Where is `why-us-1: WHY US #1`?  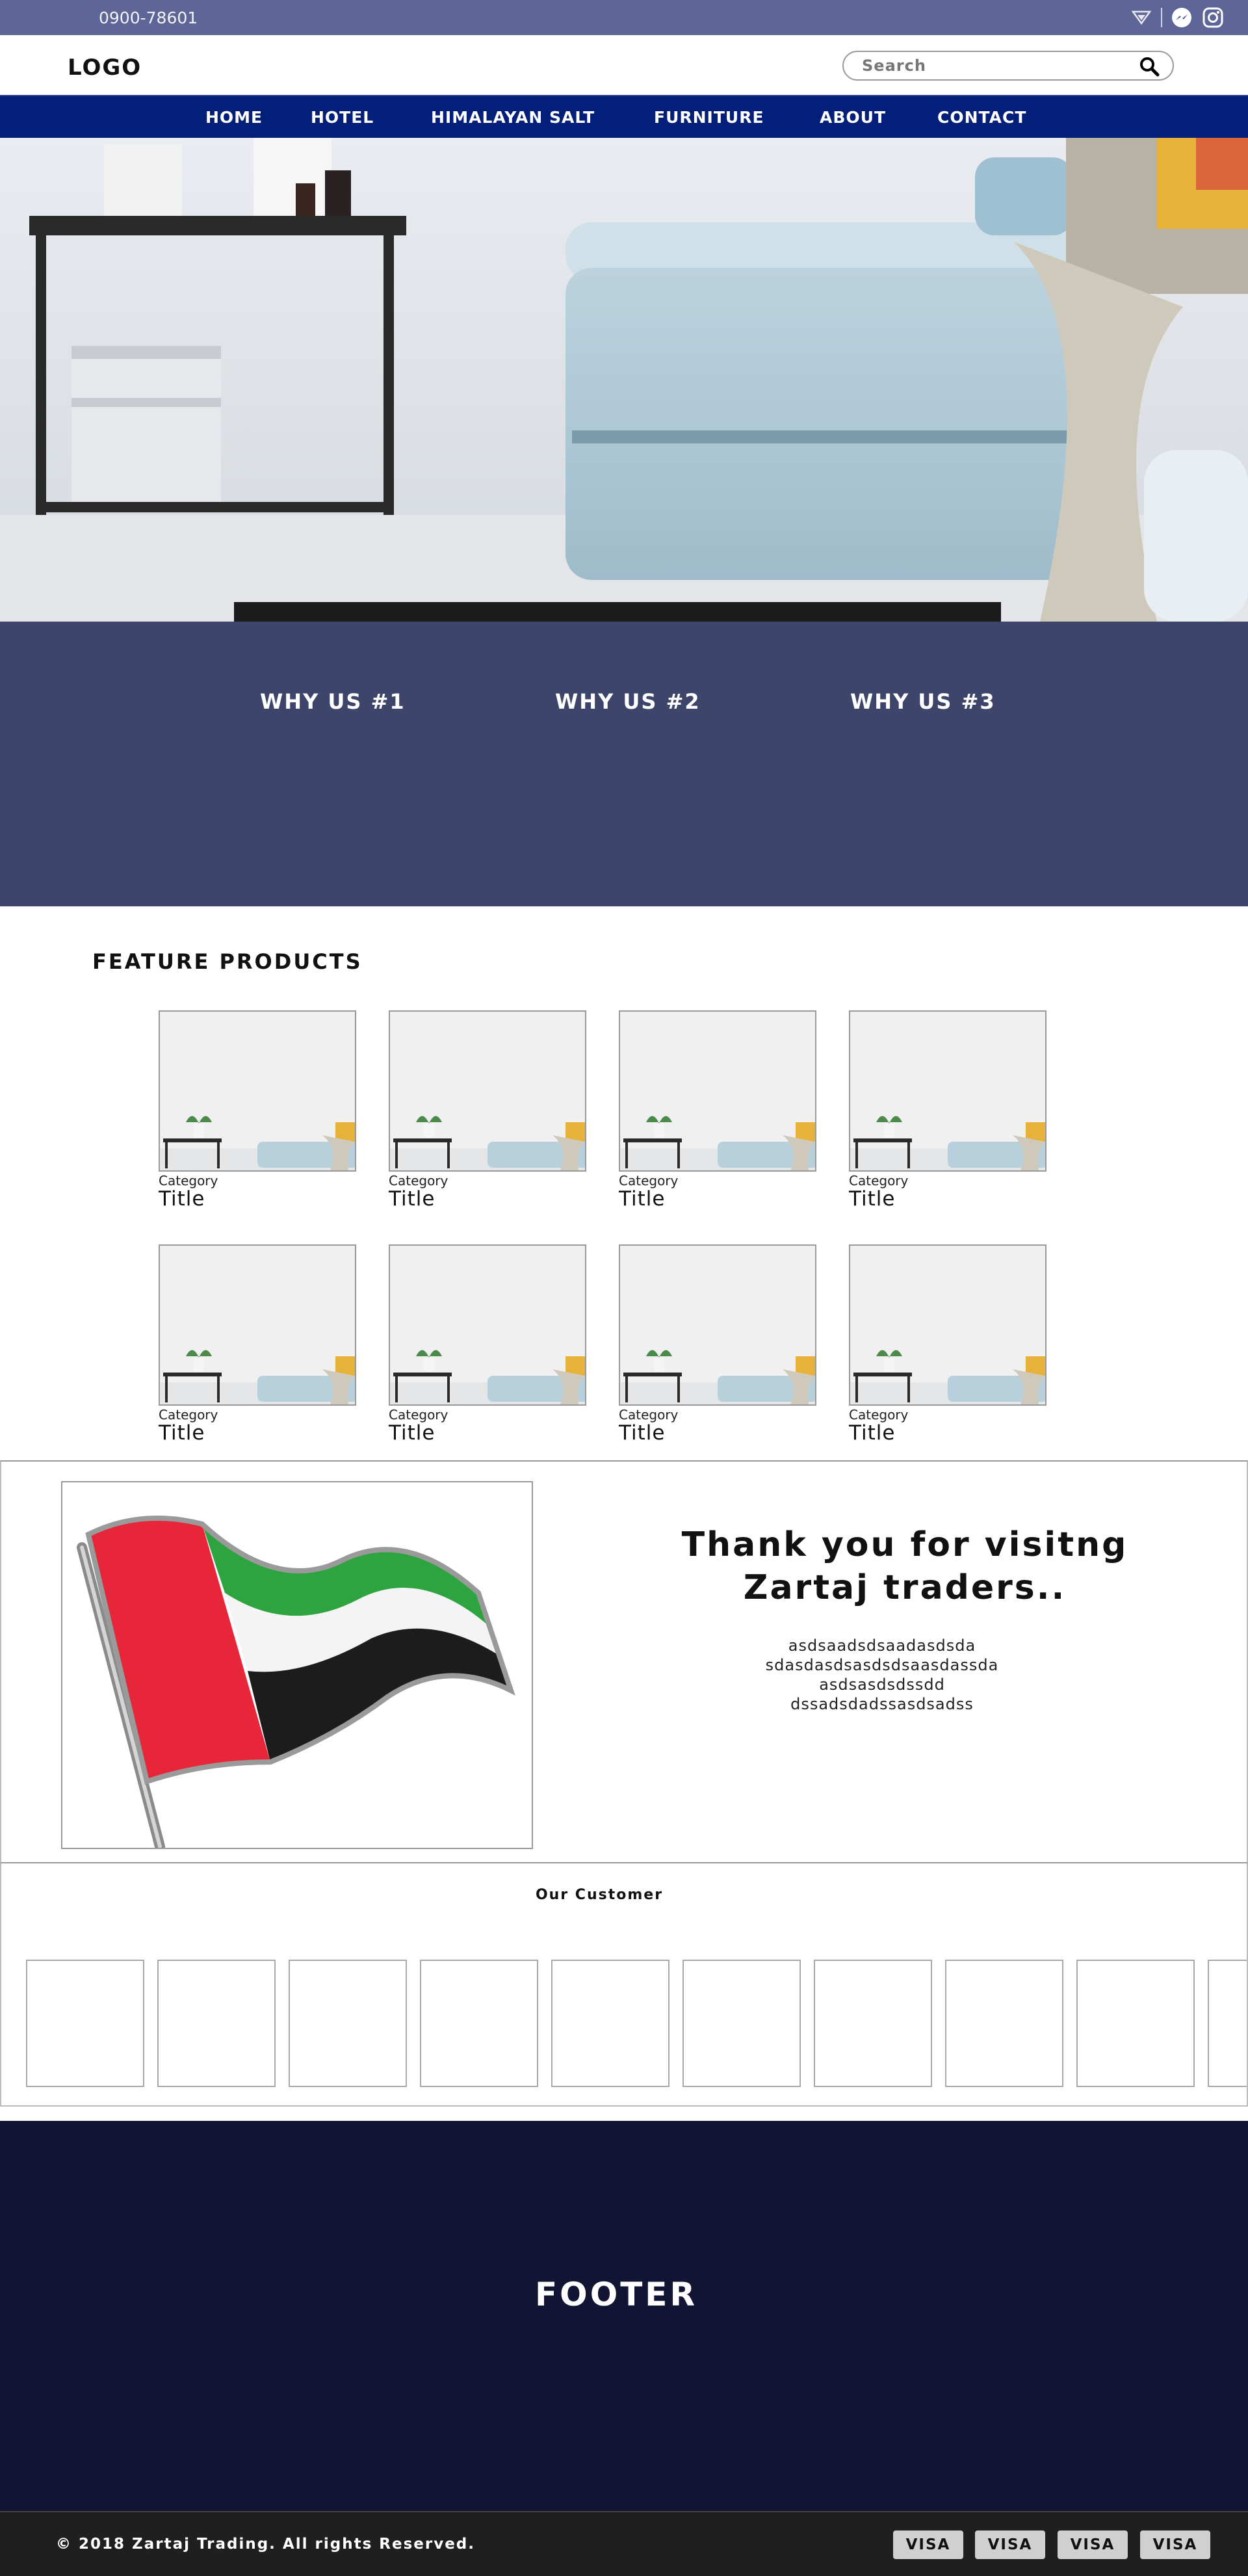 why-us-1: WHY US #1 is located at coordinates (333, 701).